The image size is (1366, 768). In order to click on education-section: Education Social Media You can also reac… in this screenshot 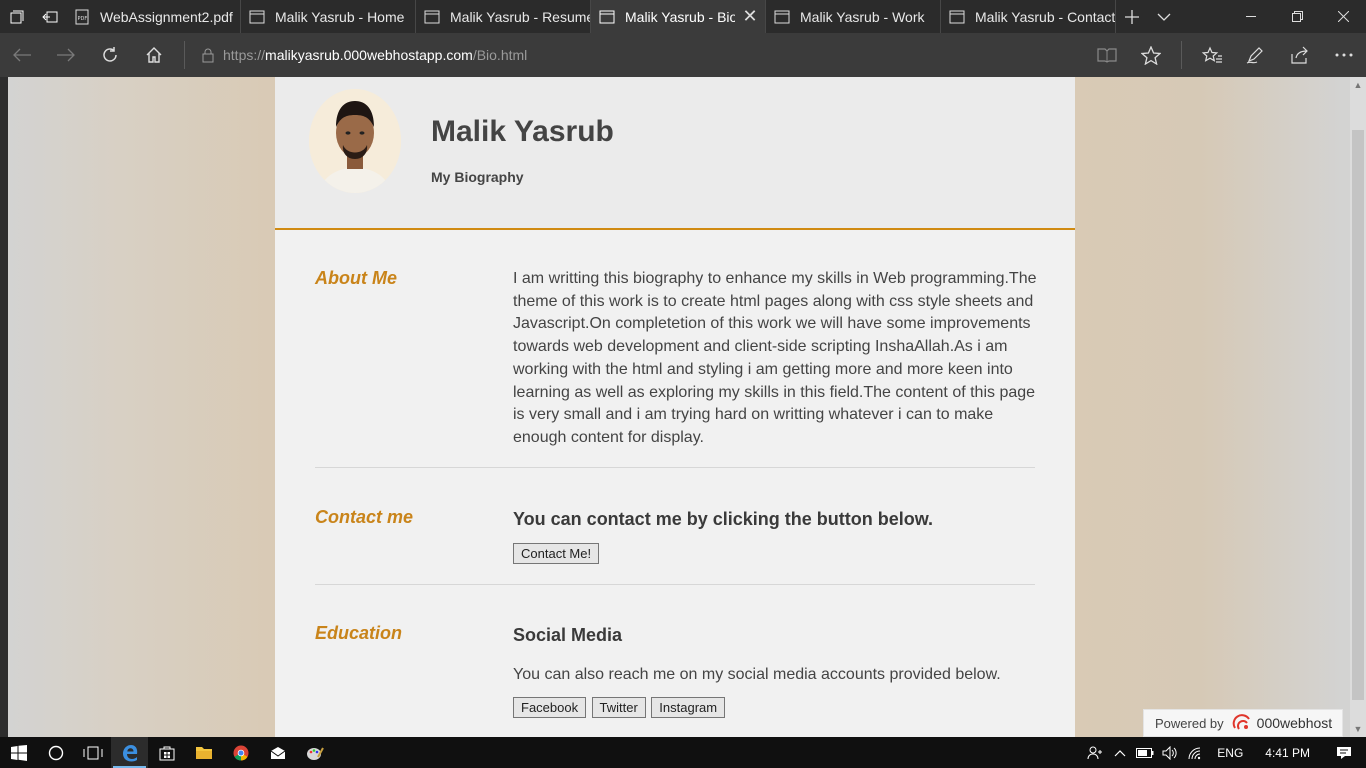, I will do `click(675, 652)`.